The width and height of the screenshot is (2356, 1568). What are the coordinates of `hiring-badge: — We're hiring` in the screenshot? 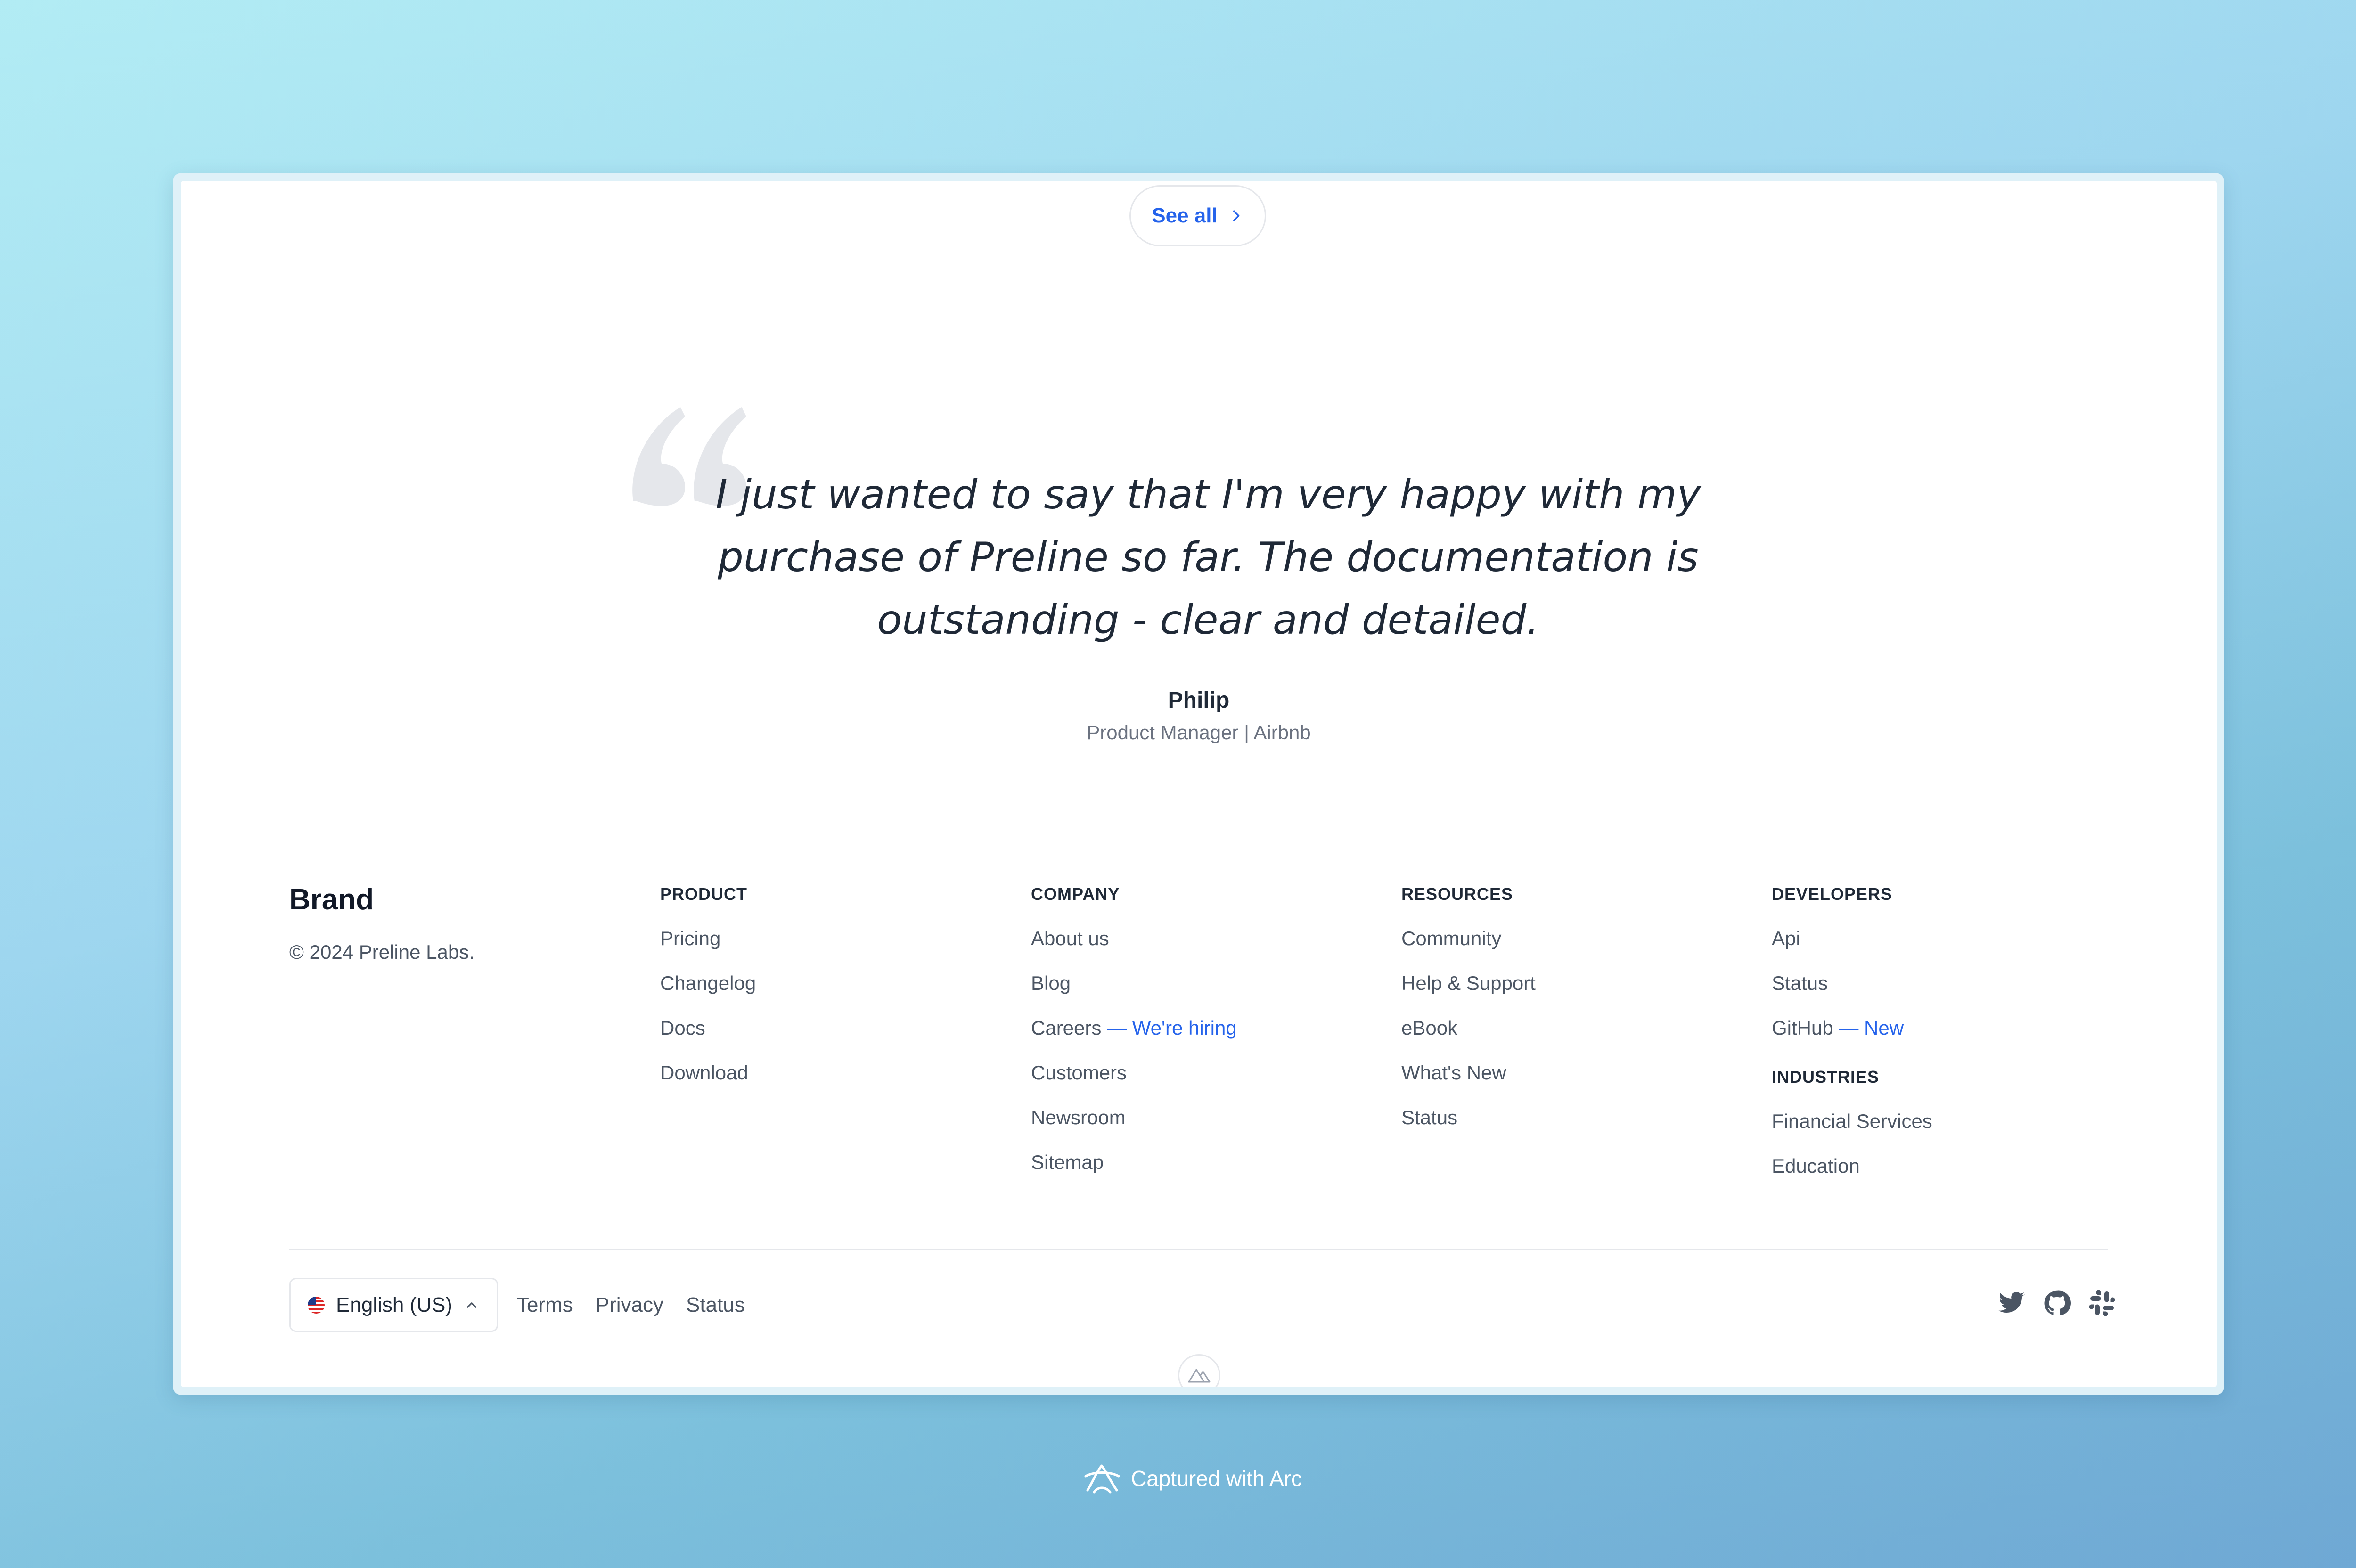 It's located at (1172, 1028).